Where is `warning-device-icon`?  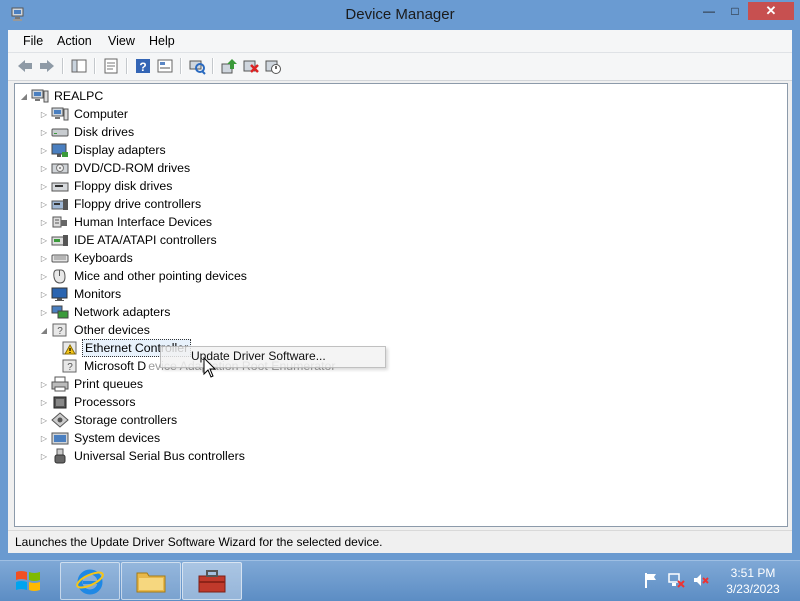
warning-device-icon is located at coordinates (70, 348).